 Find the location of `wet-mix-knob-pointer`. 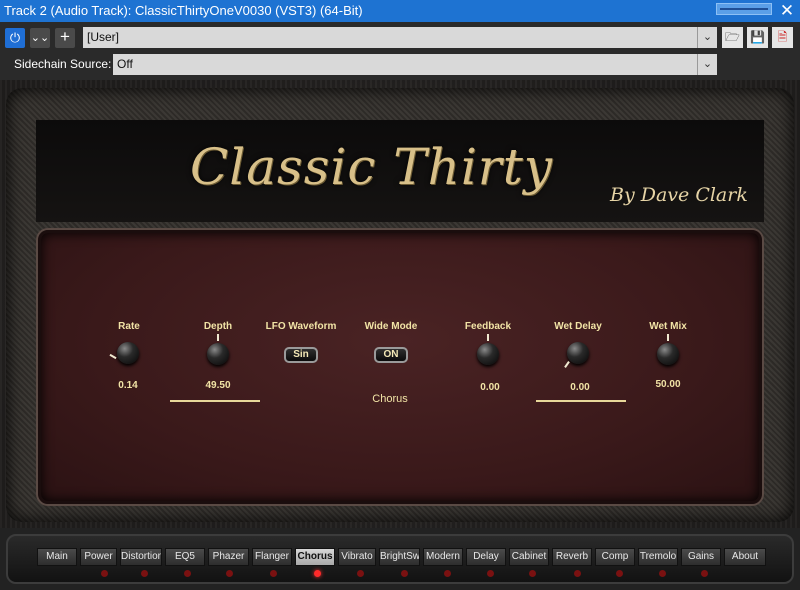

wet-mix-knob-pointer is located at coordinates (668, 337).